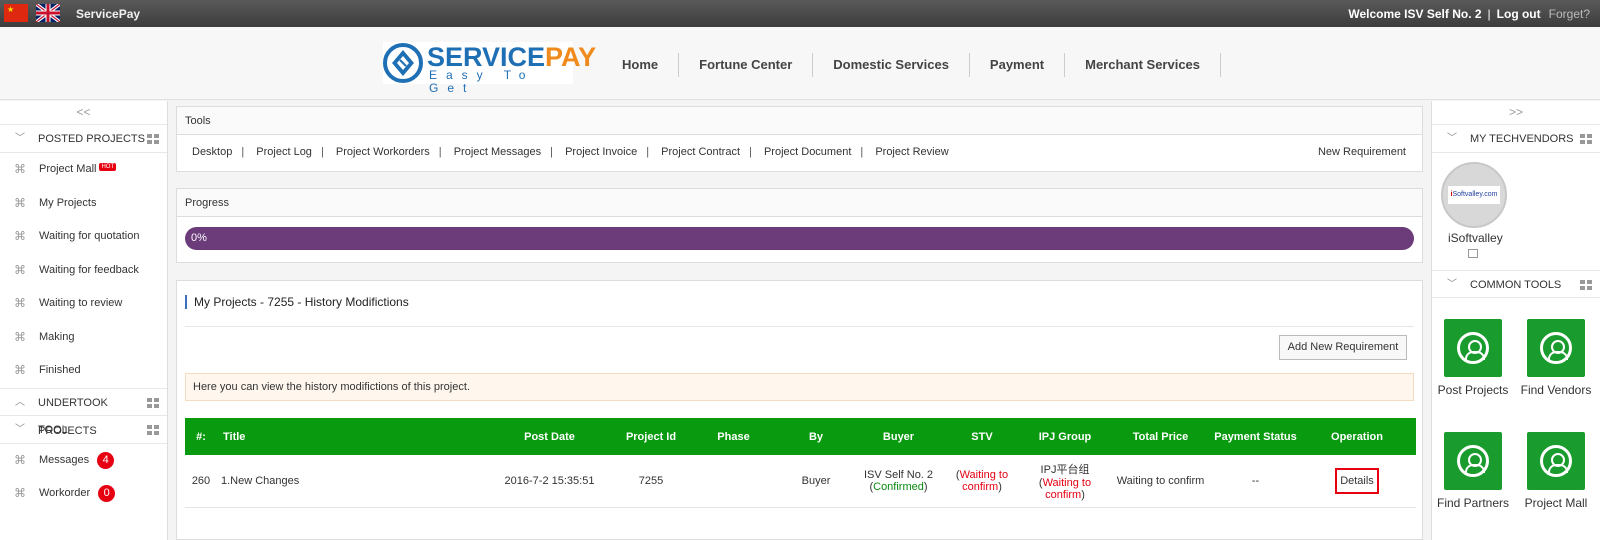 The height and width of the screenshot is (540, 1600). Describe the element at coordinates (83, 204) in the screenshot. I see `sidebar-item-my-projects: ⌘ My Projects` at that location.